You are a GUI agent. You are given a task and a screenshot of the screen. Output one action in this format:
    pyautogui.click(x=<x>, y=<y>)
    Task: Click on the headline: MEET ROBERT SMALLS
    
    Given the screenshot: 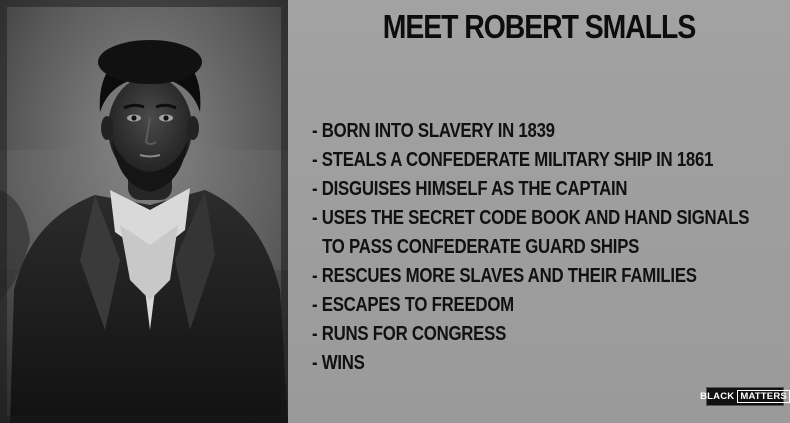 What is the action you would take?
    pyautogui.click(x=539, y=26)
    